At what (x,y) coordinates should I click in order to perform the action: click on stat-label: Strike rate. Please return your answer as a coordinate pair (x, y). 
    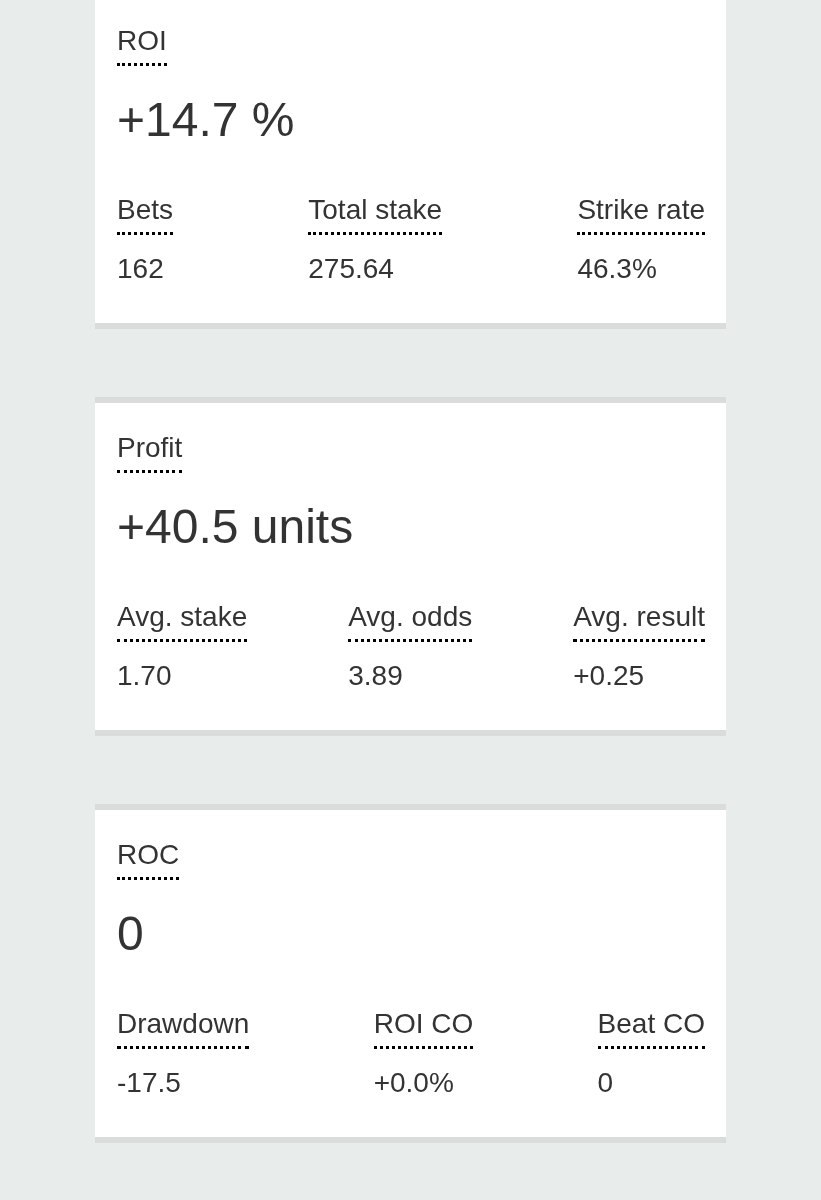
    Looking at the image, I should click on (641, 213).